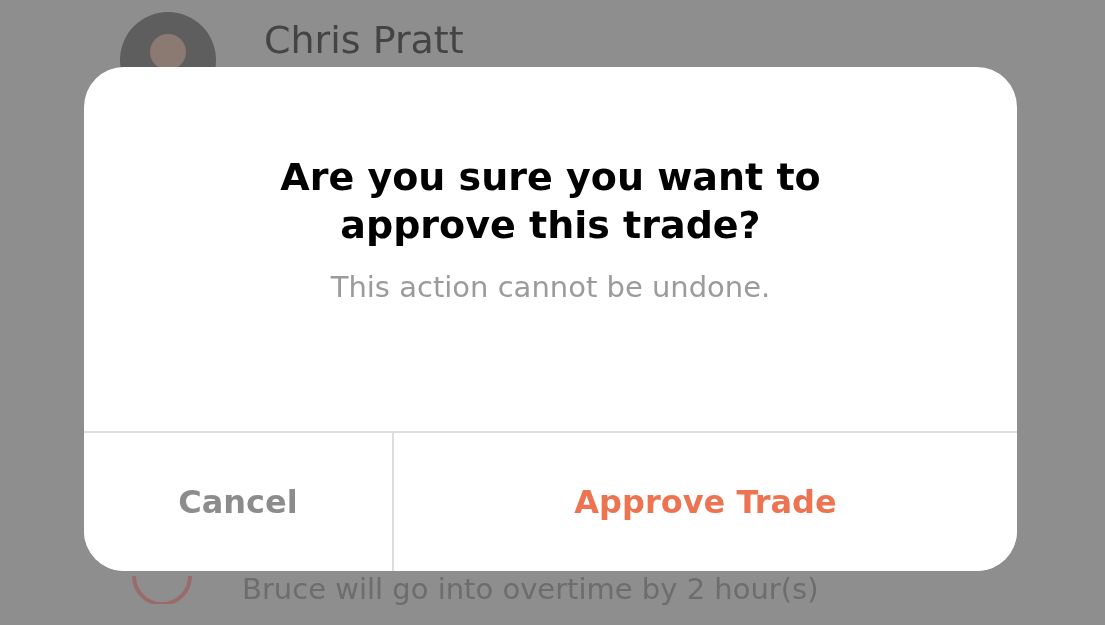 This screenshot has width=1105, height=625. I want to click on dialog-title: Are you sure you want to approve this trade?, so click(550, 202).